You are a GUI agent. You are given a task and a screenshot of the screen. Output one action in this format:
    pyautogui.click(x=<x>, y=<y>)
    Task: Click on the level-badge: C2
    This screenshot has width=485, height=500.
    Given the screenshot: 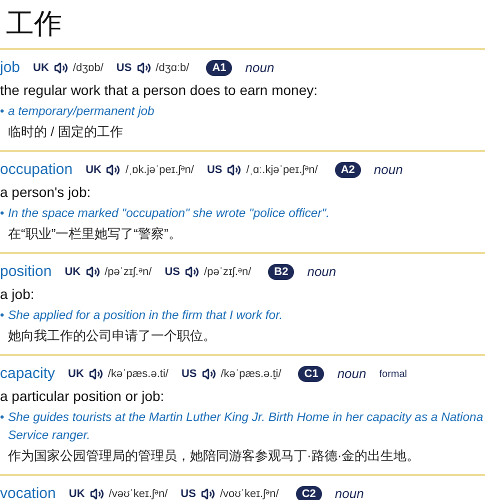 What is the action you would take?
    pyautogui.click(x=309, y=493)
    